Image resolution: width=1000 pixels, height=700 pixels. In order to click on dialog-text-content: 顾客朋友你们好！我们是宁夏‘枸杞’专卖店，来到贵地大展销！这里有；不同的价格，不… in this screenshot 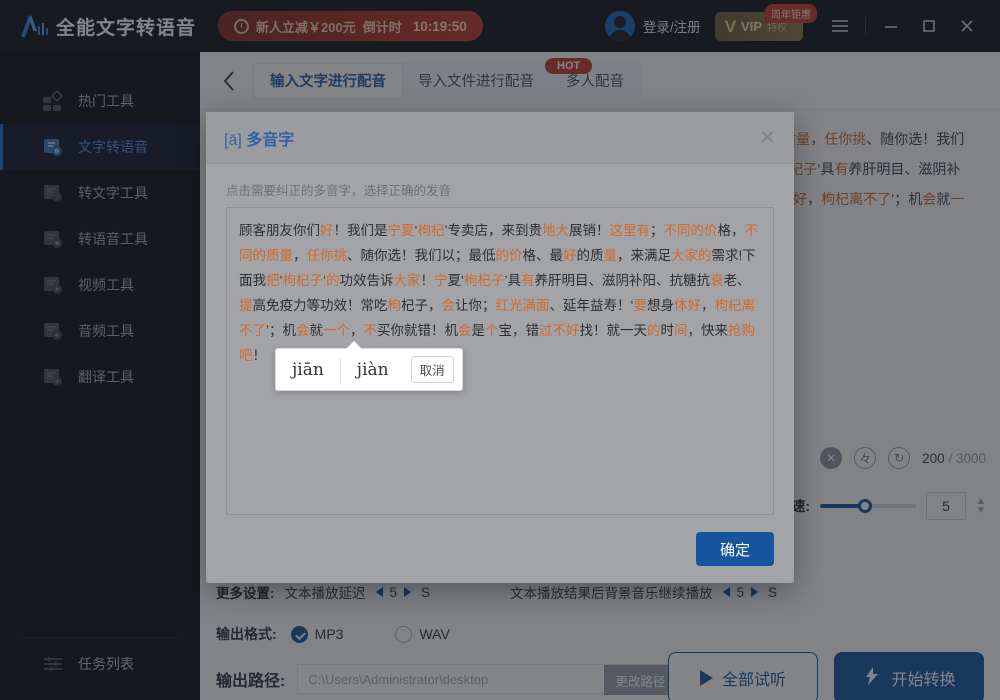, I will do `click(500, 293)`.